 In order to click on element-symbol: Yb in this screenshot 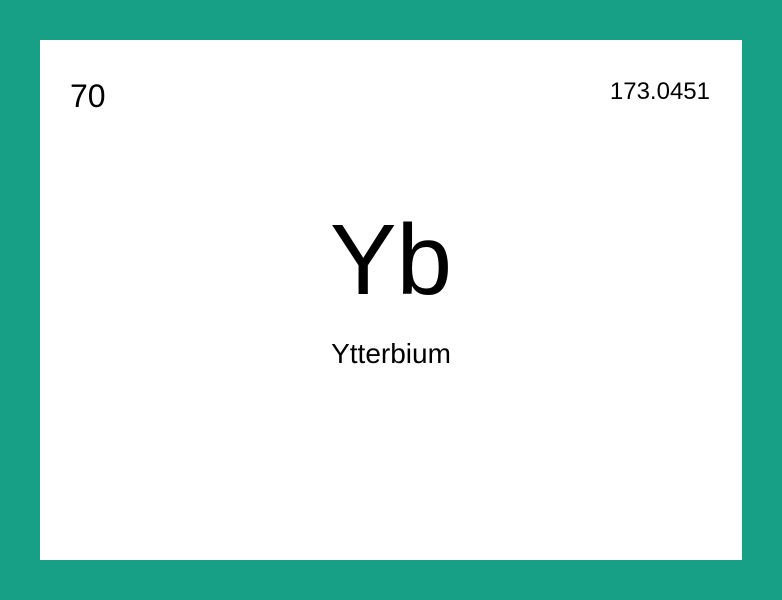, I will do `click(391, 260)`.